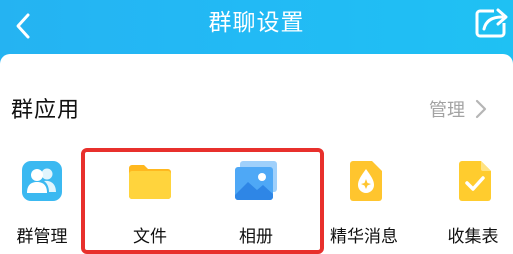 The image size is (513, 254). I want to click on app-label: 精华消息, so click(364, 237).